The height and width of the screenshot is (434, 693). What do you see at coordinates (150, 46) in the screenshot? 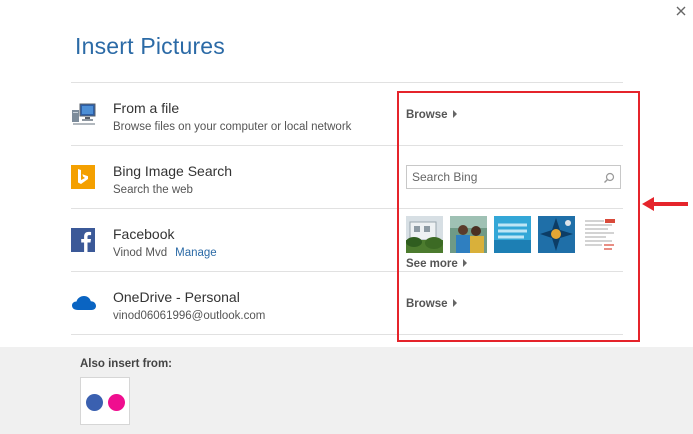
I see `dialog-title: Insert Pictures` at bounding box center [150, 46].